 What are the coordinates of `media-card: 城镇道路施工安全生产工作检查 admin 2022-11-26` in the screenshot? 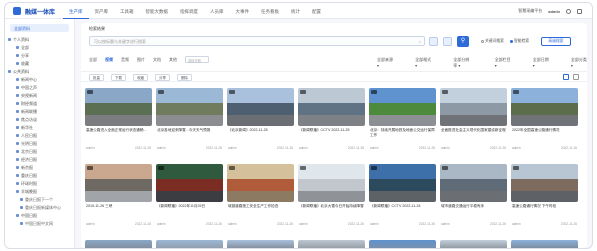 It's located at (260, 201).